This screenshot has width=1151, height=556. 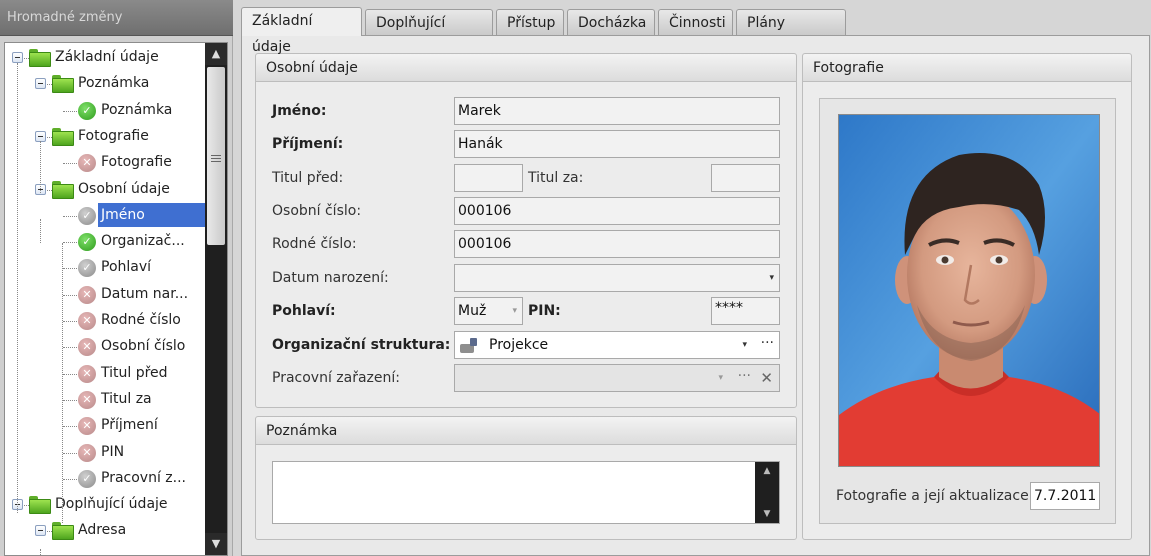 What do you see at coordinates (105, 400) in the screenshot?
I see `tree-item: ✕ Titul za` at bounding box center [105, 400].